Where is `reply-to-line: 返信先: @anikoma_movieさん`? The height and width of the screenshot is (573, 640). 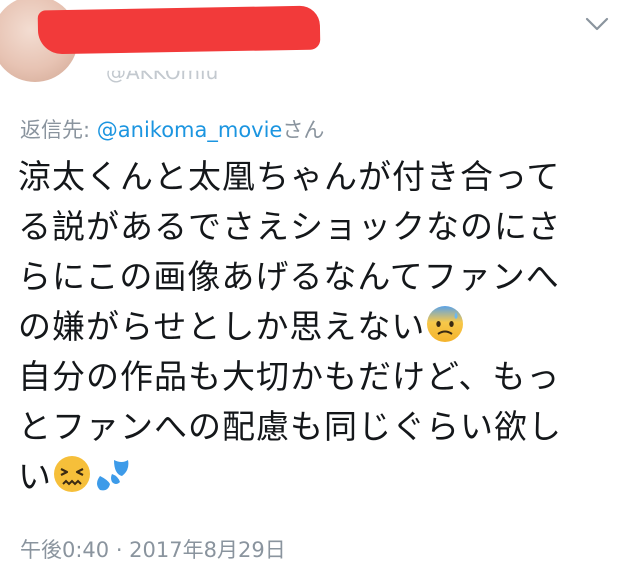
reply-to-line: 返信先: @anikoma_movieさん is located at coordinates (172, 129).